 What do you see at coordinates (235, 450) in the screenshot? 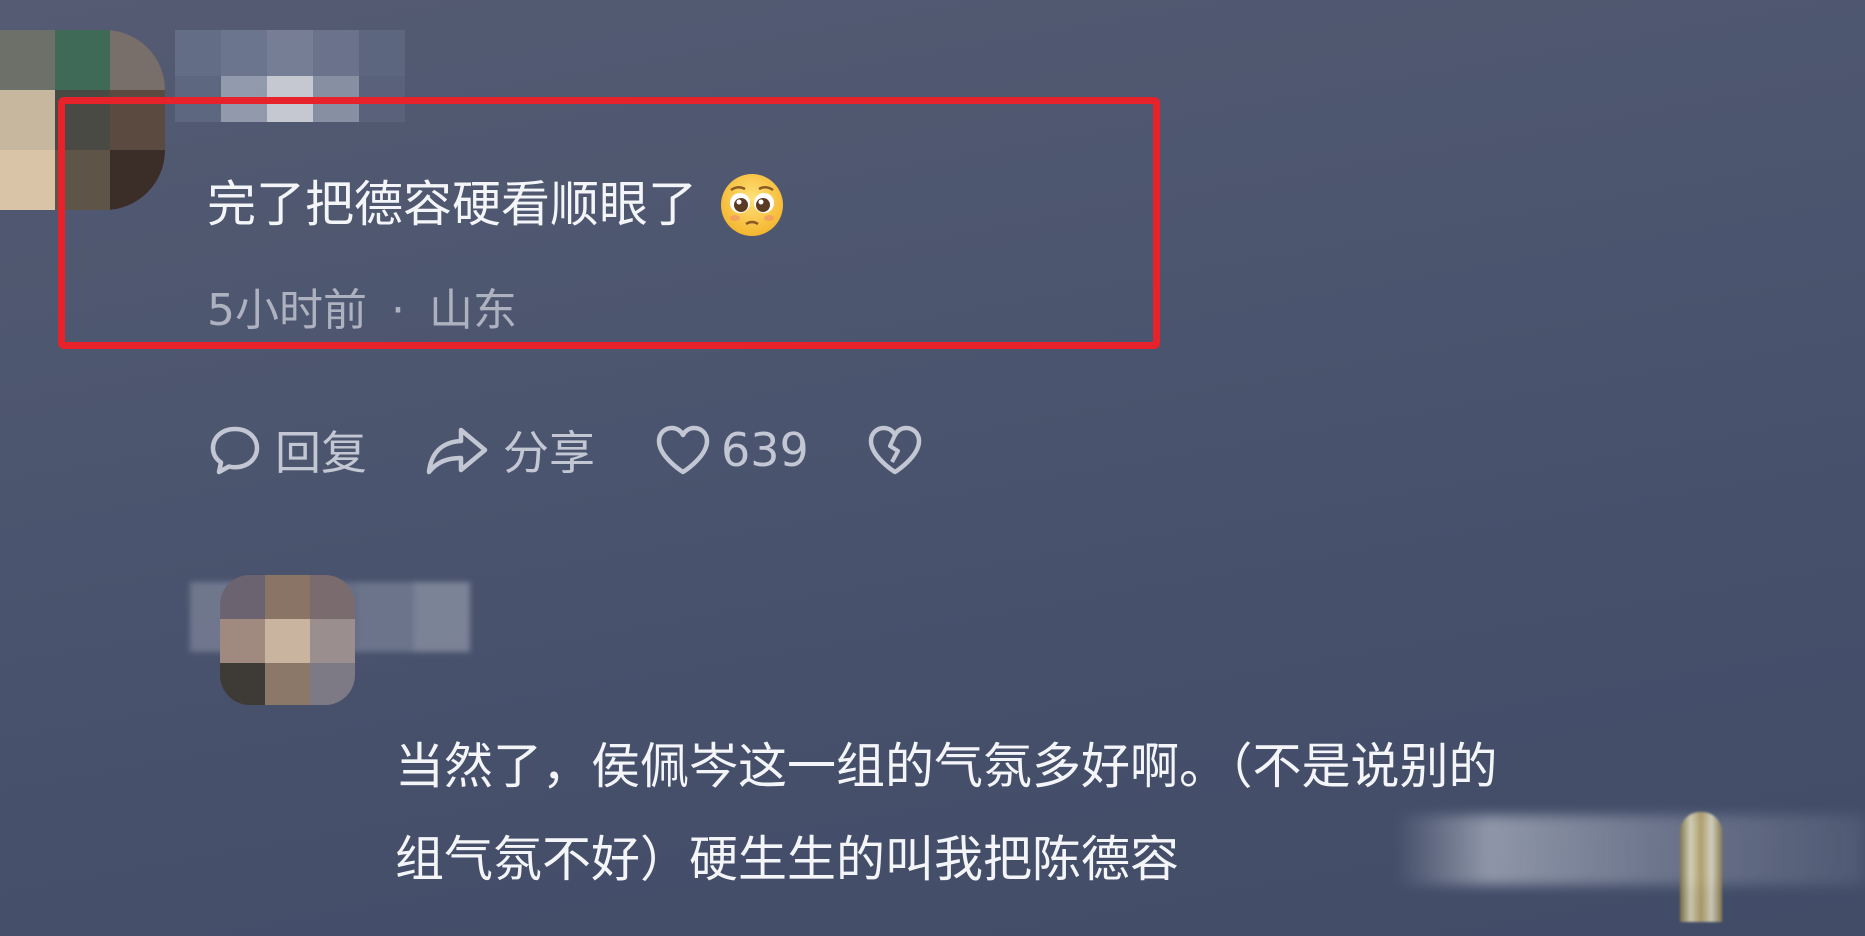
I see `speech-bubble-icon` at bounding box center [235, 450].